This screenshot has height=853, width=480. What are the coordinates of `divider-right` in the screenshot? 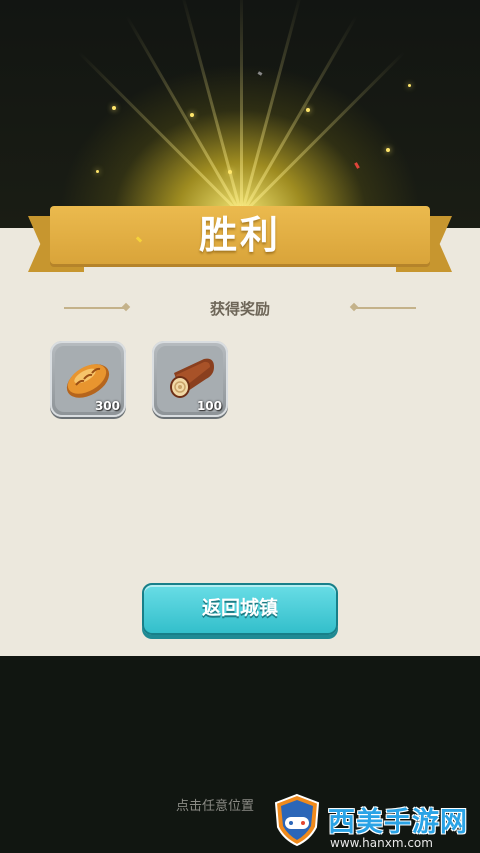 It's located at (385, 308).